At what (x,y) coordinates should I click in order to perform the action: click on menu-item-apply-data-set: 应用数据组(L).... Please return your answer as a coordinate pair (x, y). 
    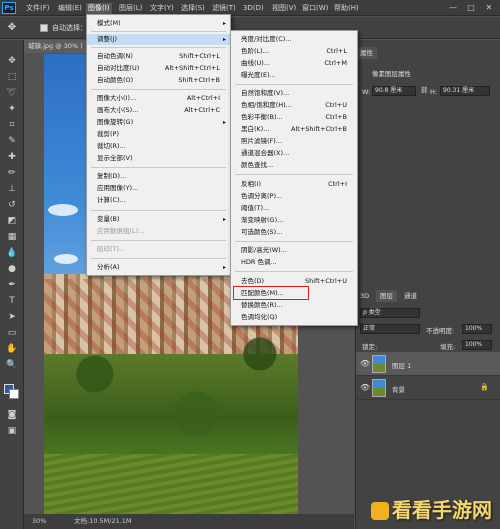
    Looking at the image, I should click on (158, 231).